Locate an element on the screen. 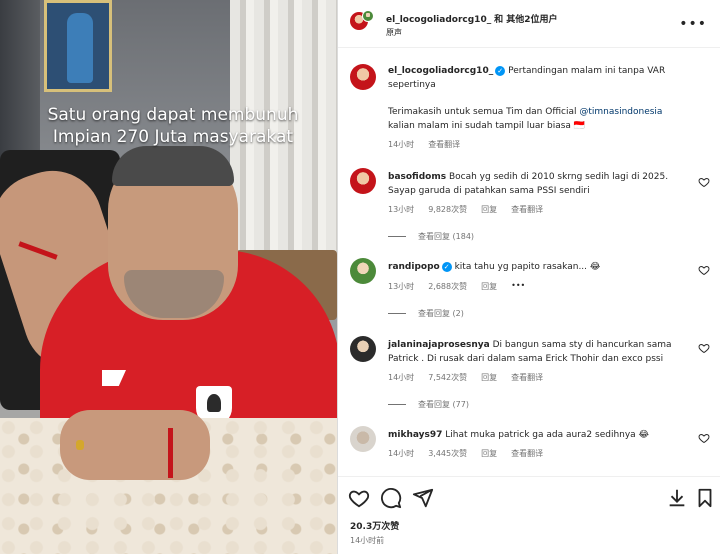 The height and width of the screenshot is (554, 720). mention-link: @timnasindonesia is located at coordinates (620, 112).